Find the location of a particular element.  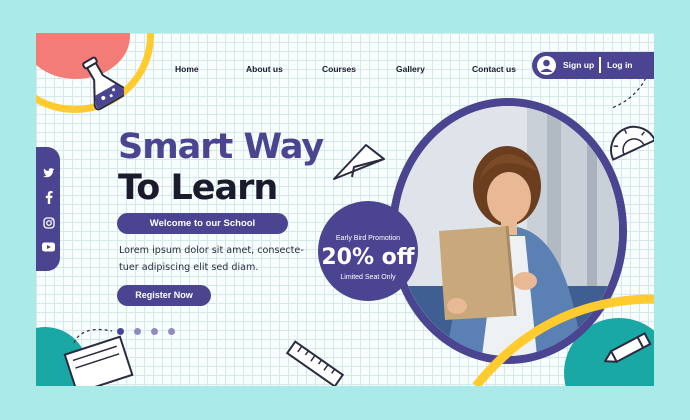

signup-link: Sign up is located at coordinates (578, 65).